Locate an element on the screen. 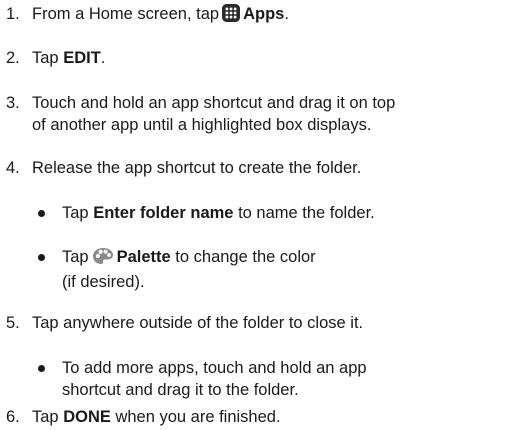 This screenshot has height=430, width=512. step-text: Tap EDIT. is located at coordinates (69, 58).